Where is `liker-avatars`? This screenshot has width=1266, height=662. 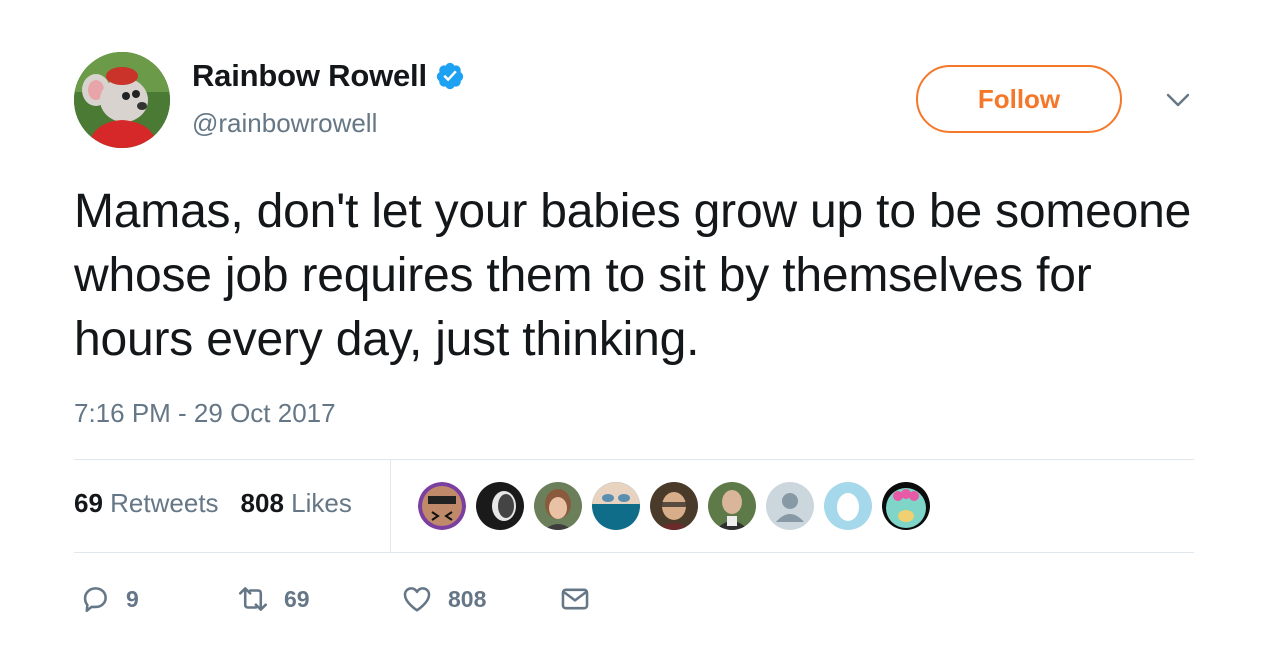 liker-avatars is located at coordinates (674, 506).